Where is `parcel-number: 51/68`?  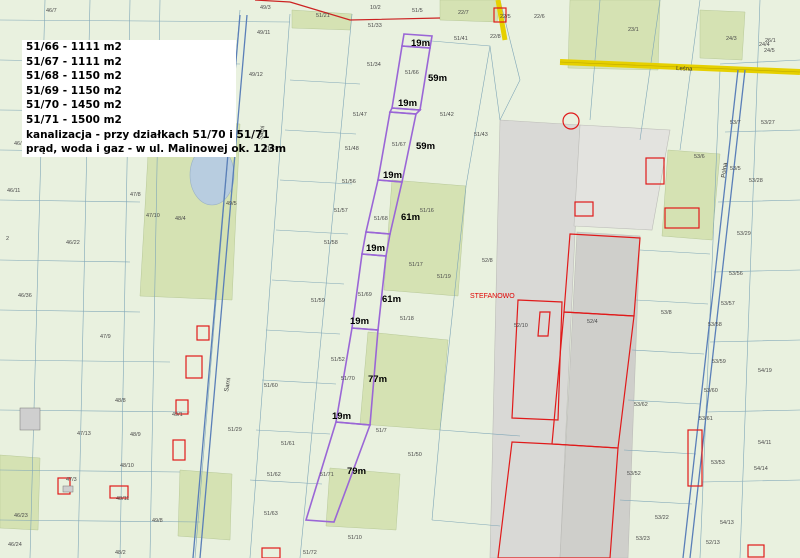
parcel-number: 51/68 is located at coordinates (381, 219).